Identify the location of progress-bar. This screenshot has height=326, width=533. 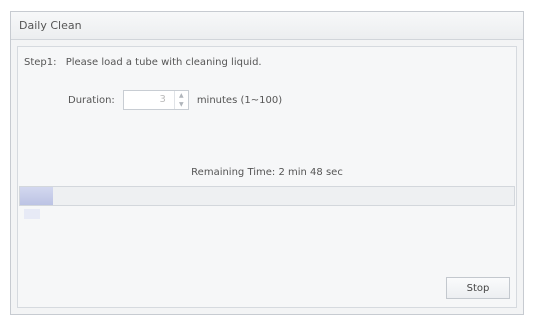
(267, 196).